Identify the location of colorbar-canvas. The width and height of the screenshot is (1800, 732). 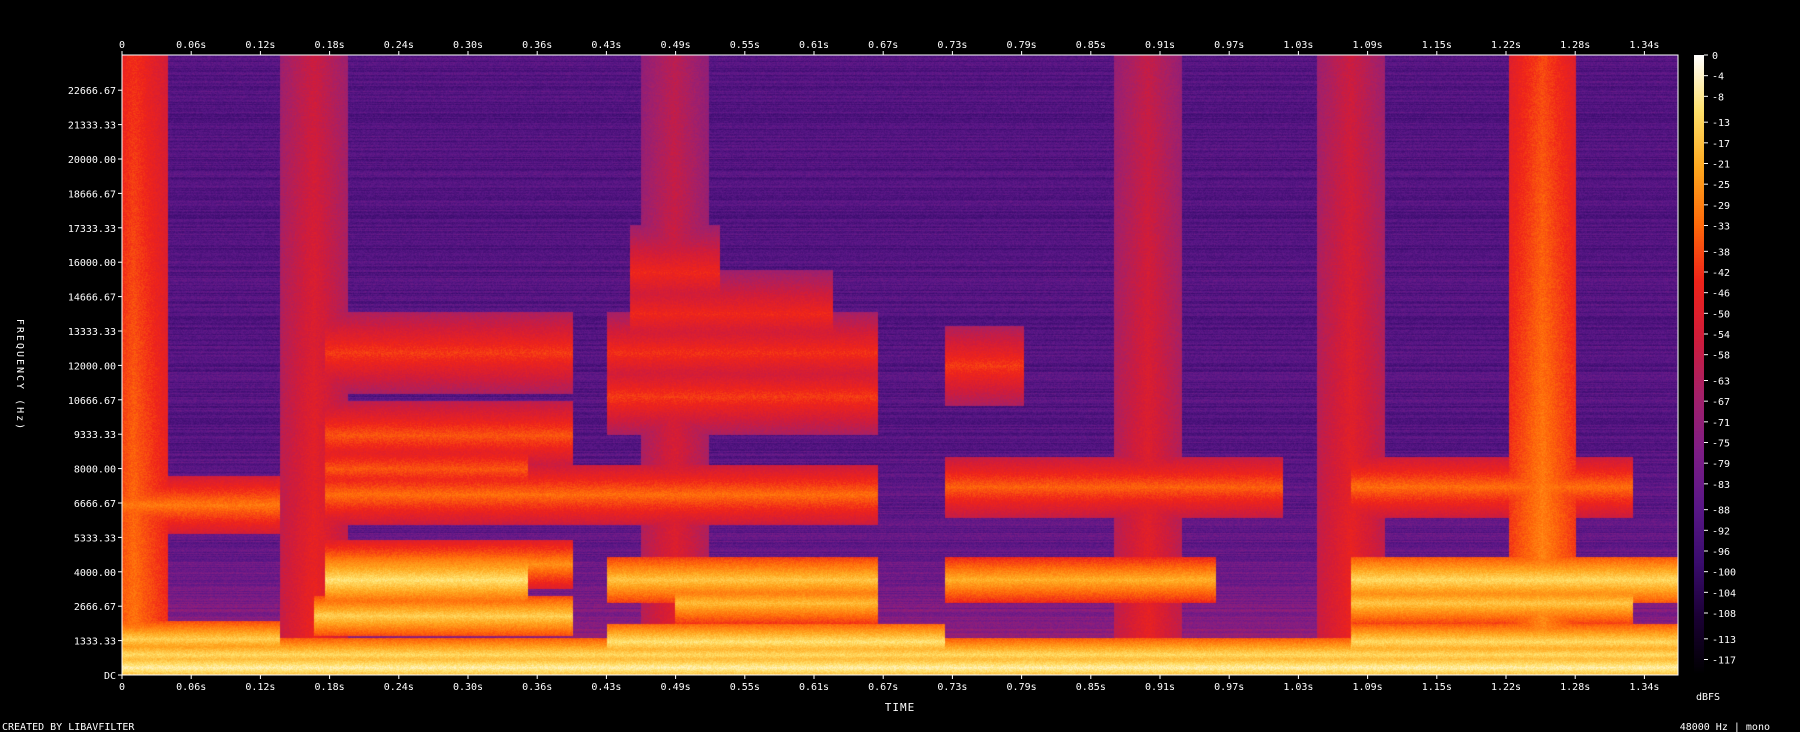
(1699, 365).